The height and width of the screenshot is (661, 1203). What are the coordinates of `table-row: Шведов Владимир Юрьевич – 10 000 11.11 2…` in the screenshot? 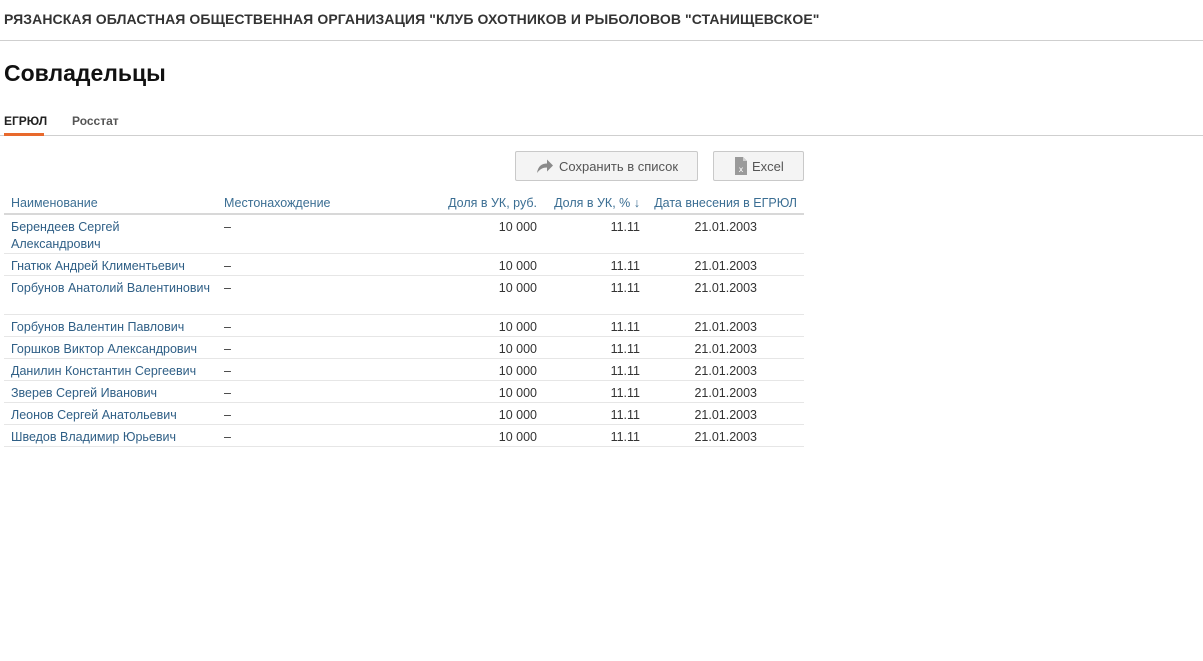 It's located at (404, 436).